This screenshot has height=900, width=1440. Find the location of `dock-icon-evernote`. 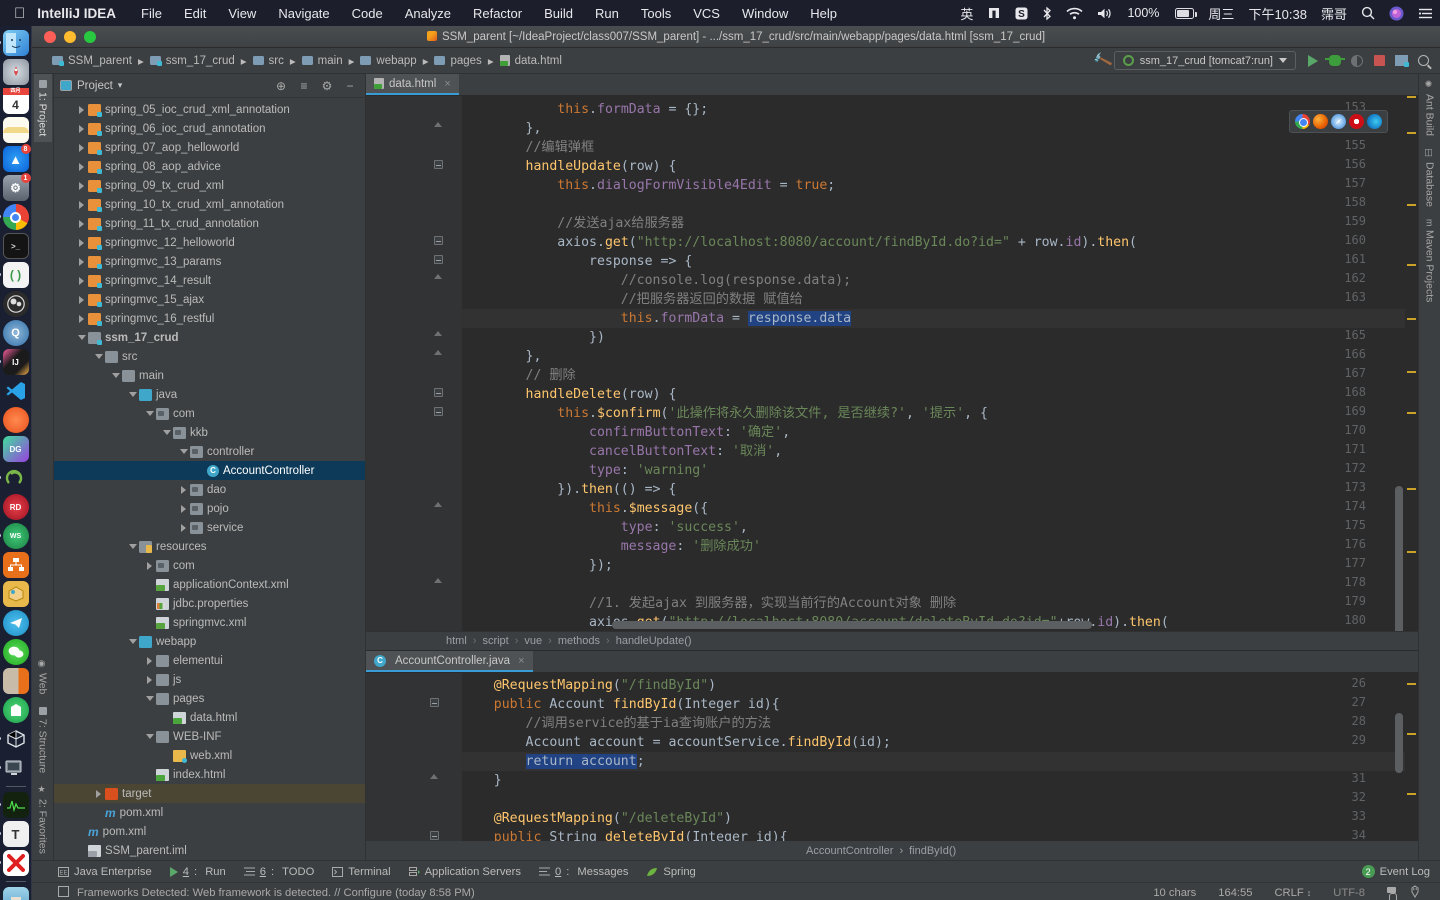

dock-icon-evernote is located at coordinates (15, 710).